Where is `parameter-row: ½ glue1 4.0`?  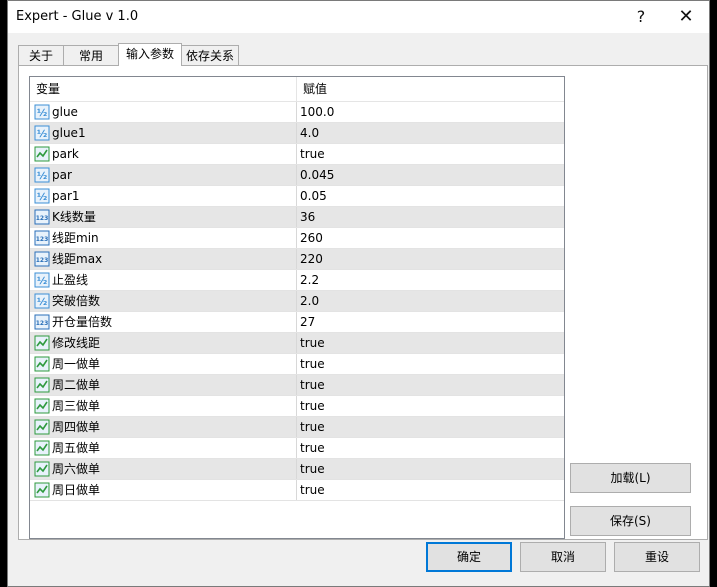
parameter-row: ½ glue1 4.0 is located at coordinates (297, 133).